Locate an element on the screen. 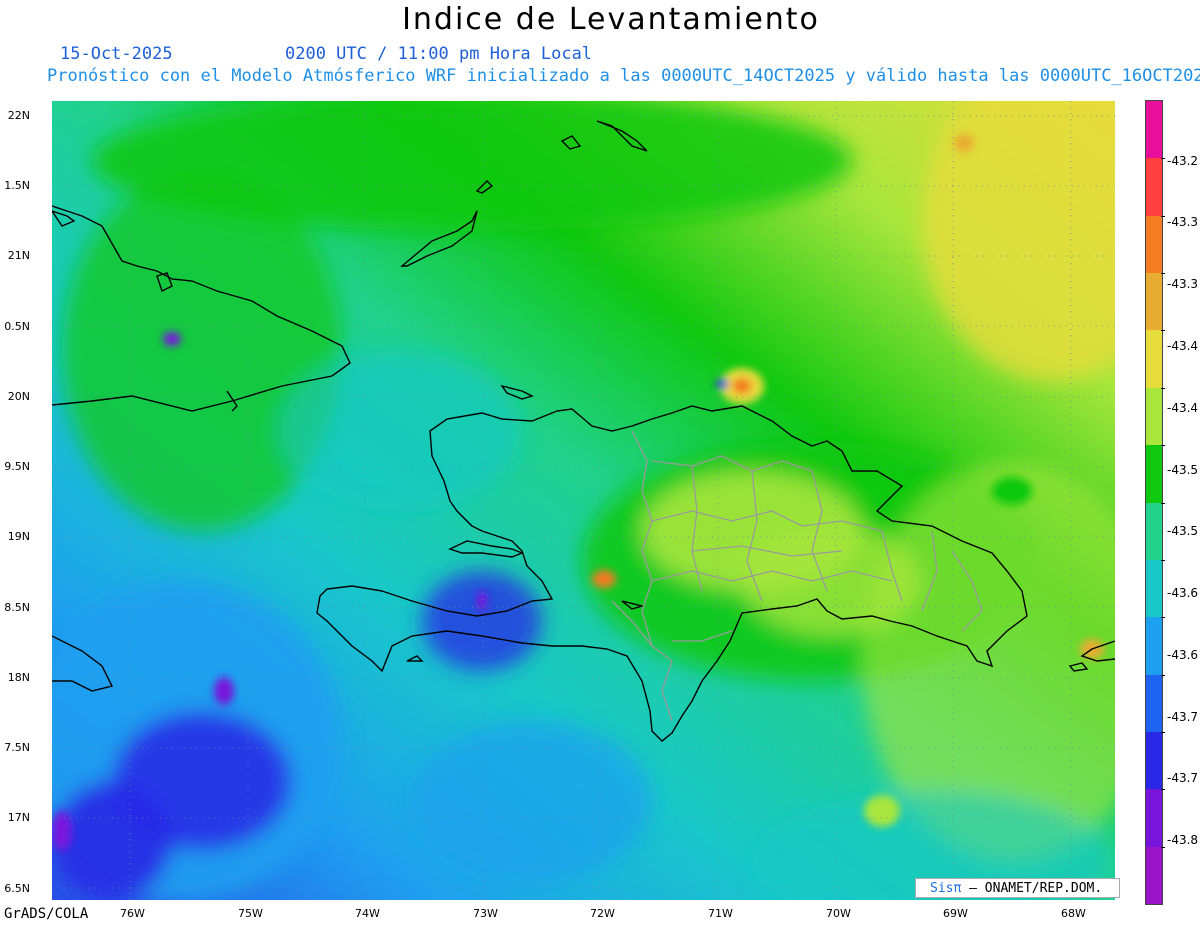 The image size is (1200, 927). lon-label: 71W is located at coordinates (720, 913).